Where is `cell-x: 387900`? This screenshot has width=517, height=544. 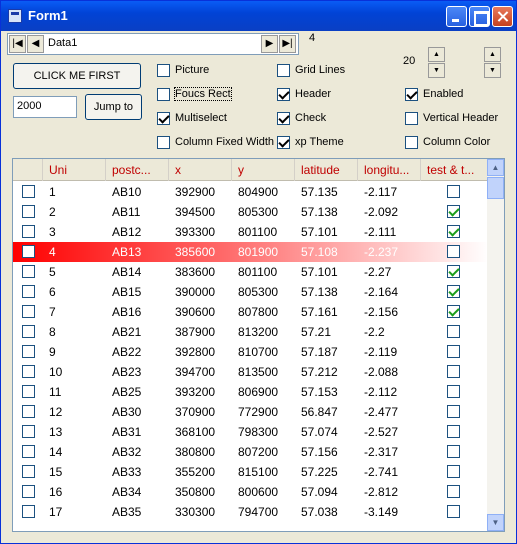 cell-x: 387900 is located at coordinates (200, 332).